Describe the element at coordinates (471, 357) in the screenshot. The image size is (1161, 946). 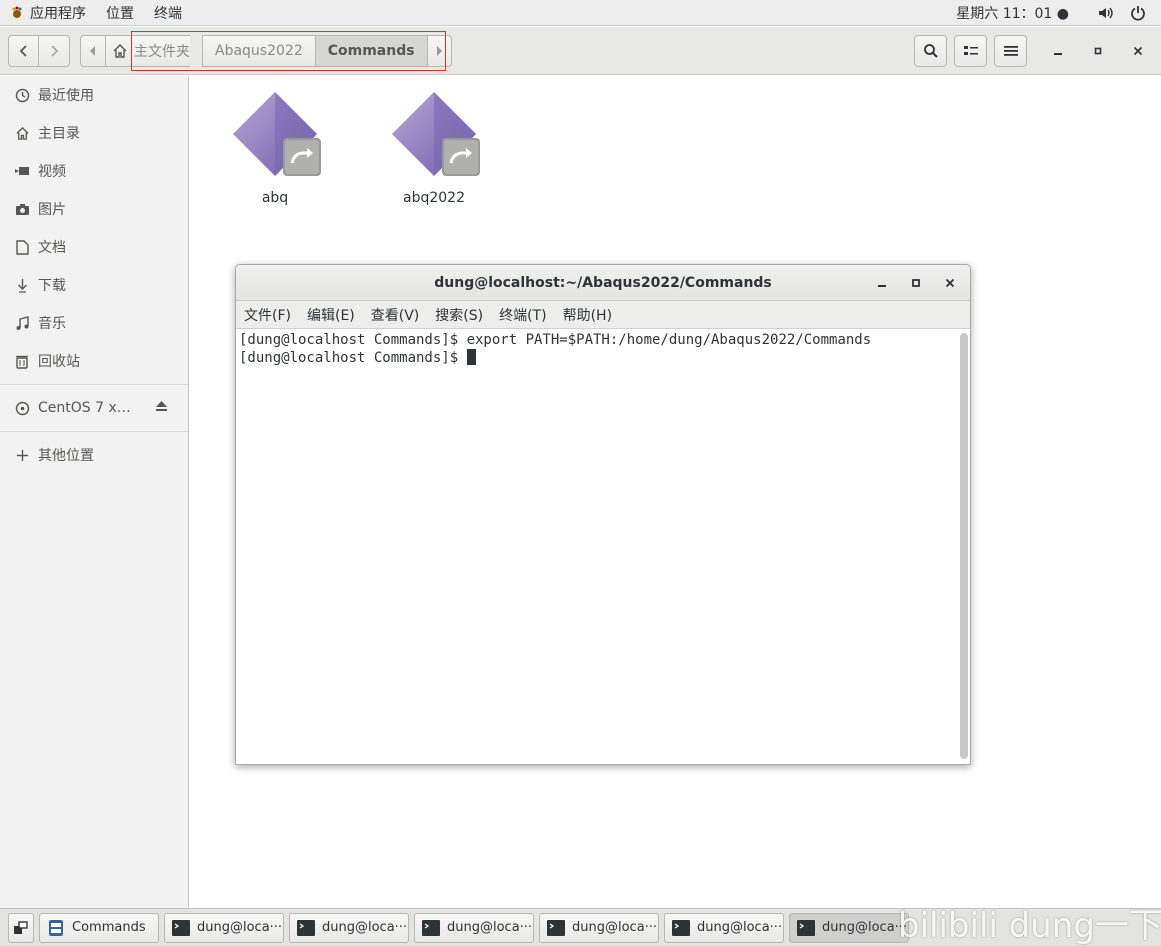
I see `text-cursor` at that location.